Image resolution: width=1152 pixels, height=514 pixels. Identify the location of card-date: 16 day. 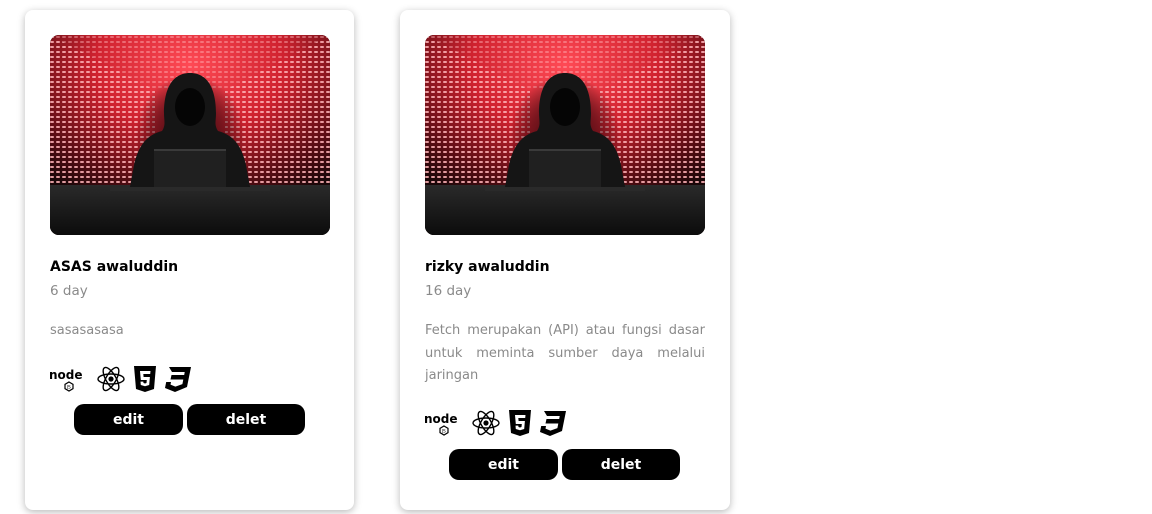
(448, 291).